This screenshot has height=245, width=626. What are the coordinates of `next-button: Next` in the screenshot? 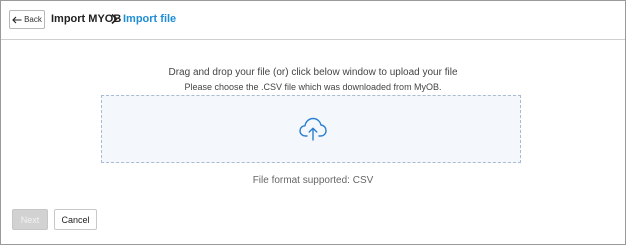 It's located at (30, 219).